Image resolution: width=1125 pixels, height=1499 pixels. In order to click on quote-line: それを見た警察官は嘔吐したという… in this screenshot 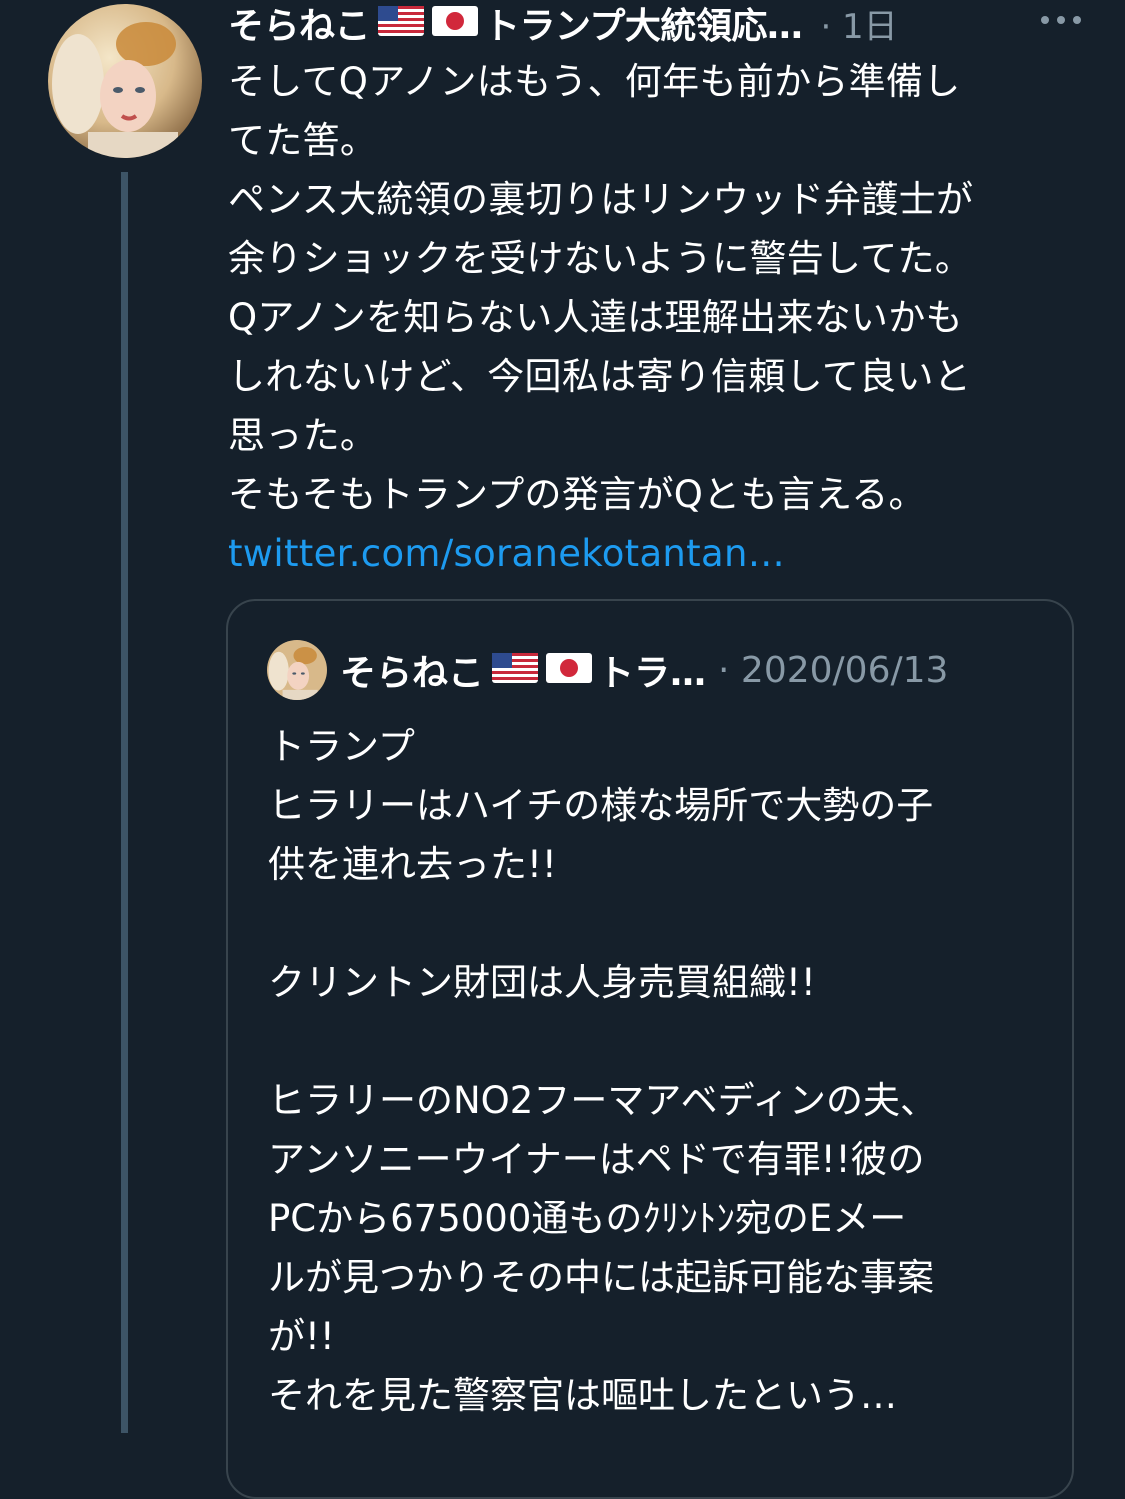, I will do `click(582, 1395)`.